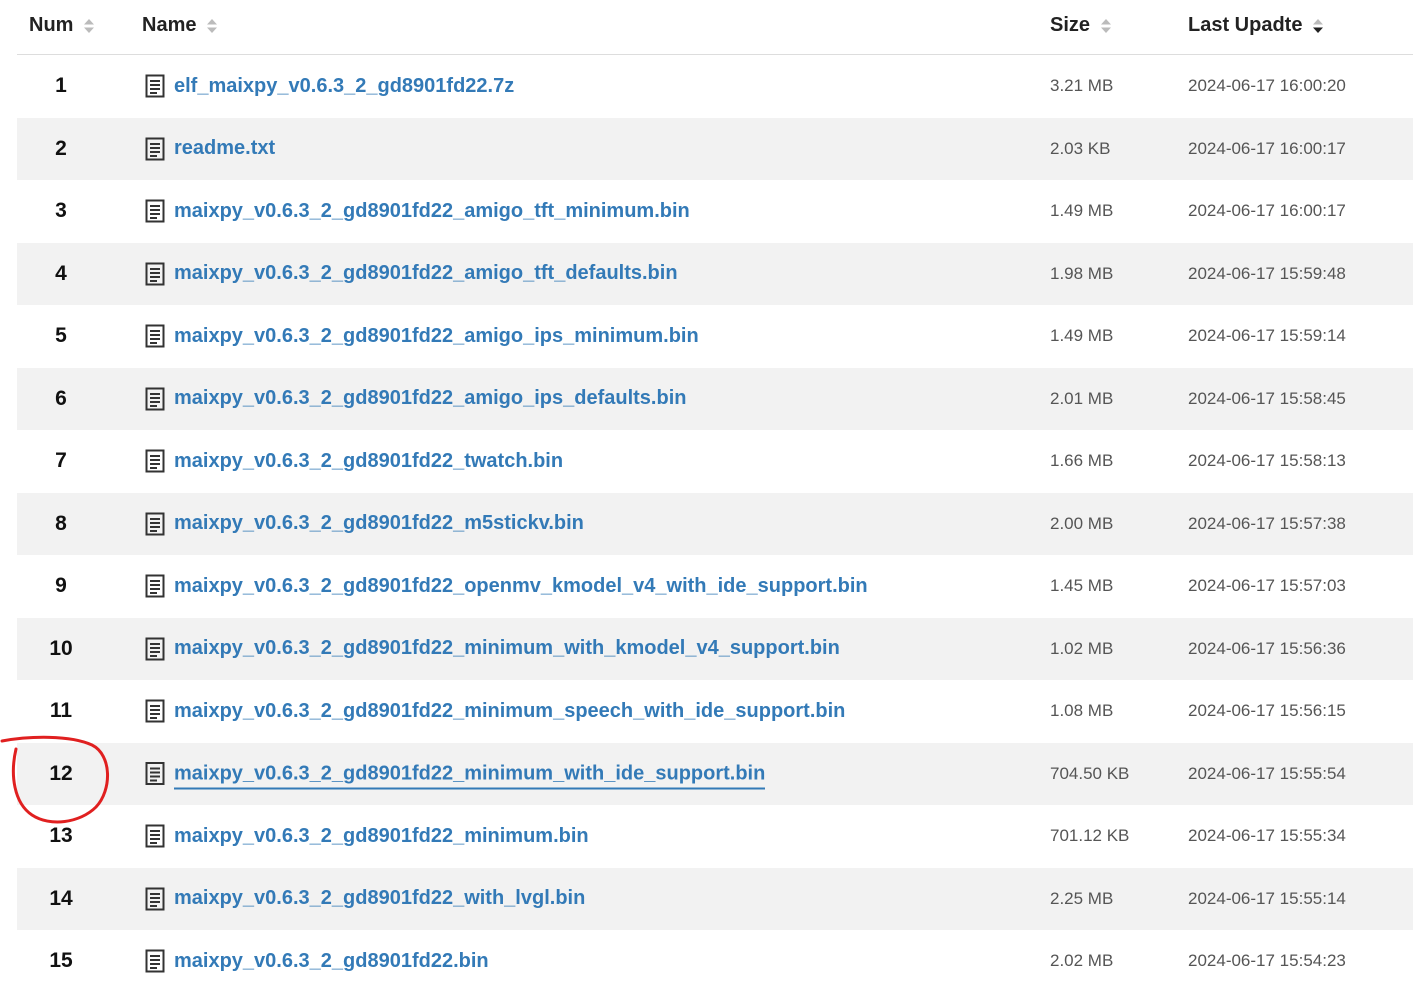 This screenshot has height=1005, width=1413. I want to click on row-size: 2.00 MB, so click(1082, 523).